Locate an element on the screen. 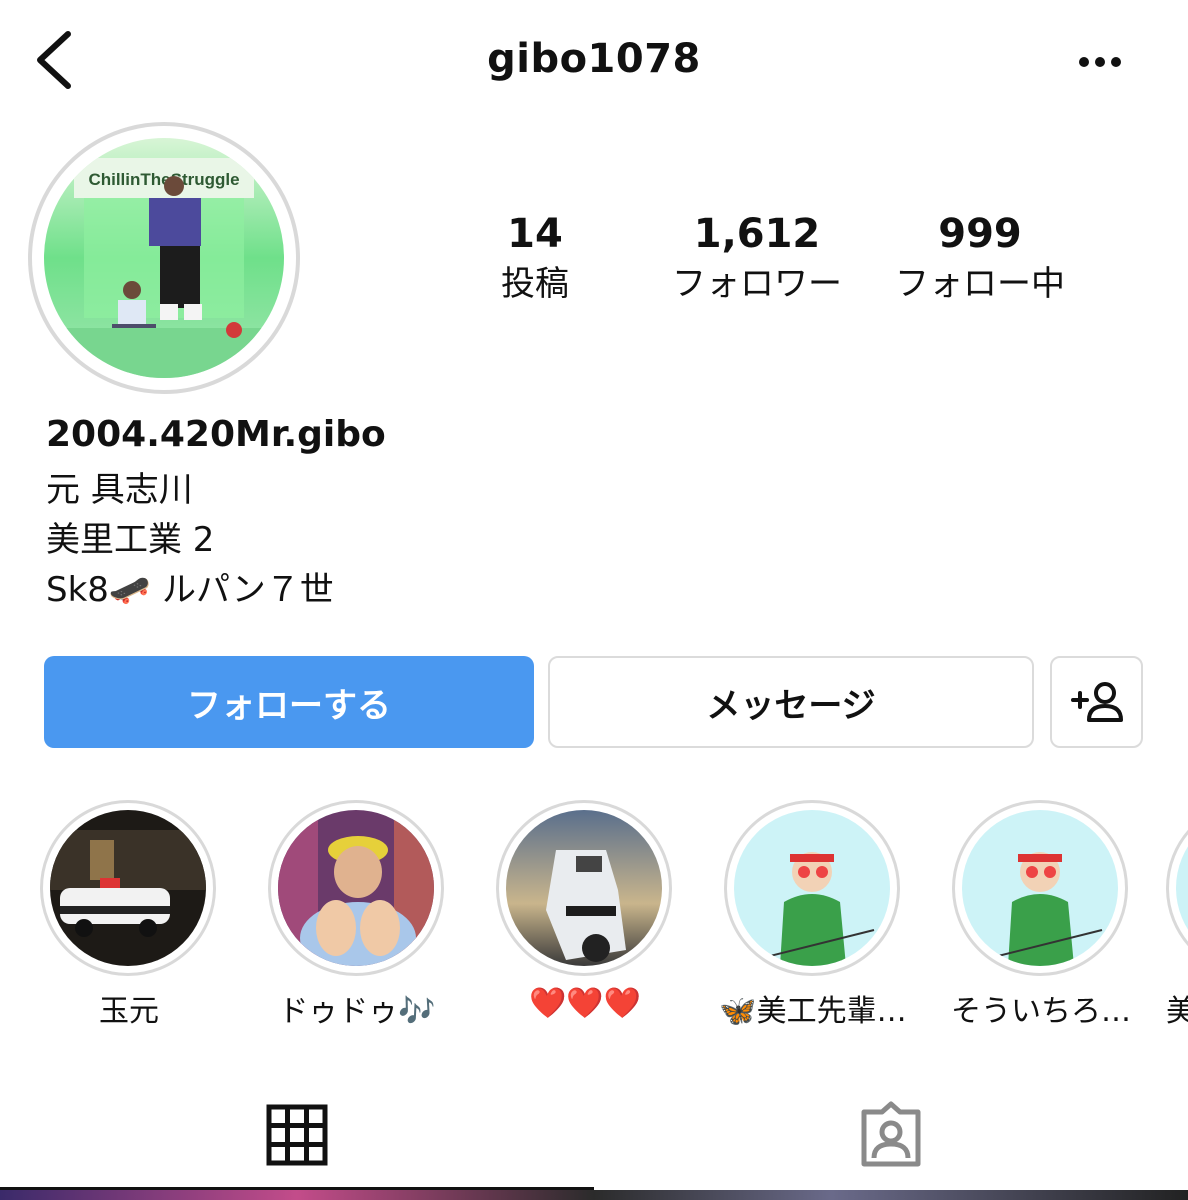 This screenshot has height=1200, width=1188. more-horizontal-icon is located at coordinates (1100, 62).